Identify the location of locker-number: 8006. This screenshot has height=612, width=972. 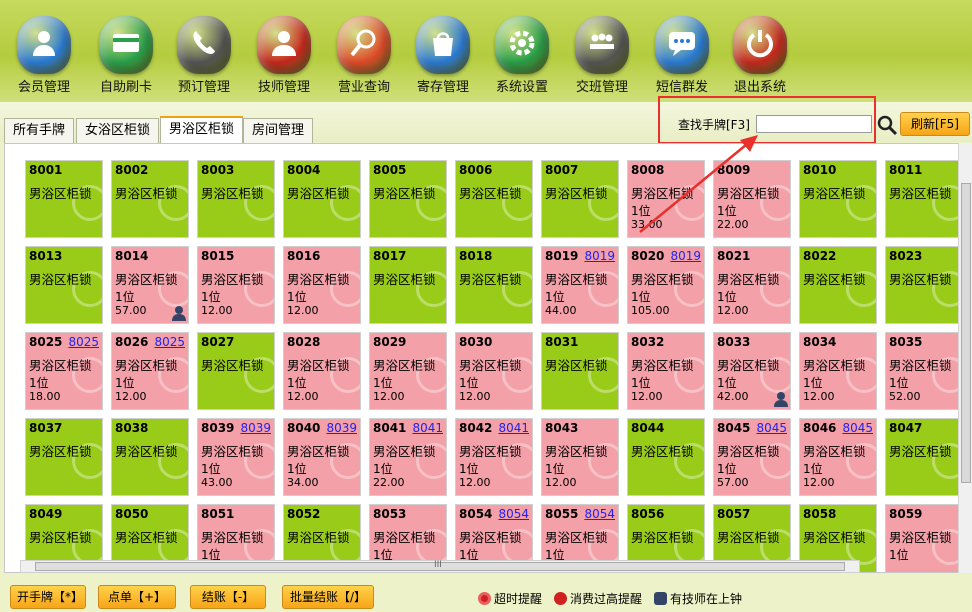
(476, 170).